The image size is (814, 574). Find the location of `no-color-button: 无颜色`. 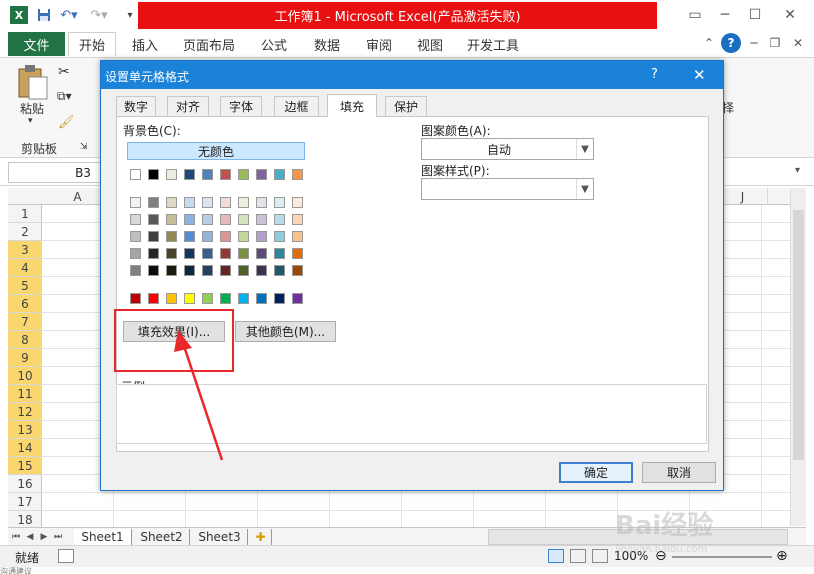

no-color-button: 无颜色 is located at coordinates (216, 151).